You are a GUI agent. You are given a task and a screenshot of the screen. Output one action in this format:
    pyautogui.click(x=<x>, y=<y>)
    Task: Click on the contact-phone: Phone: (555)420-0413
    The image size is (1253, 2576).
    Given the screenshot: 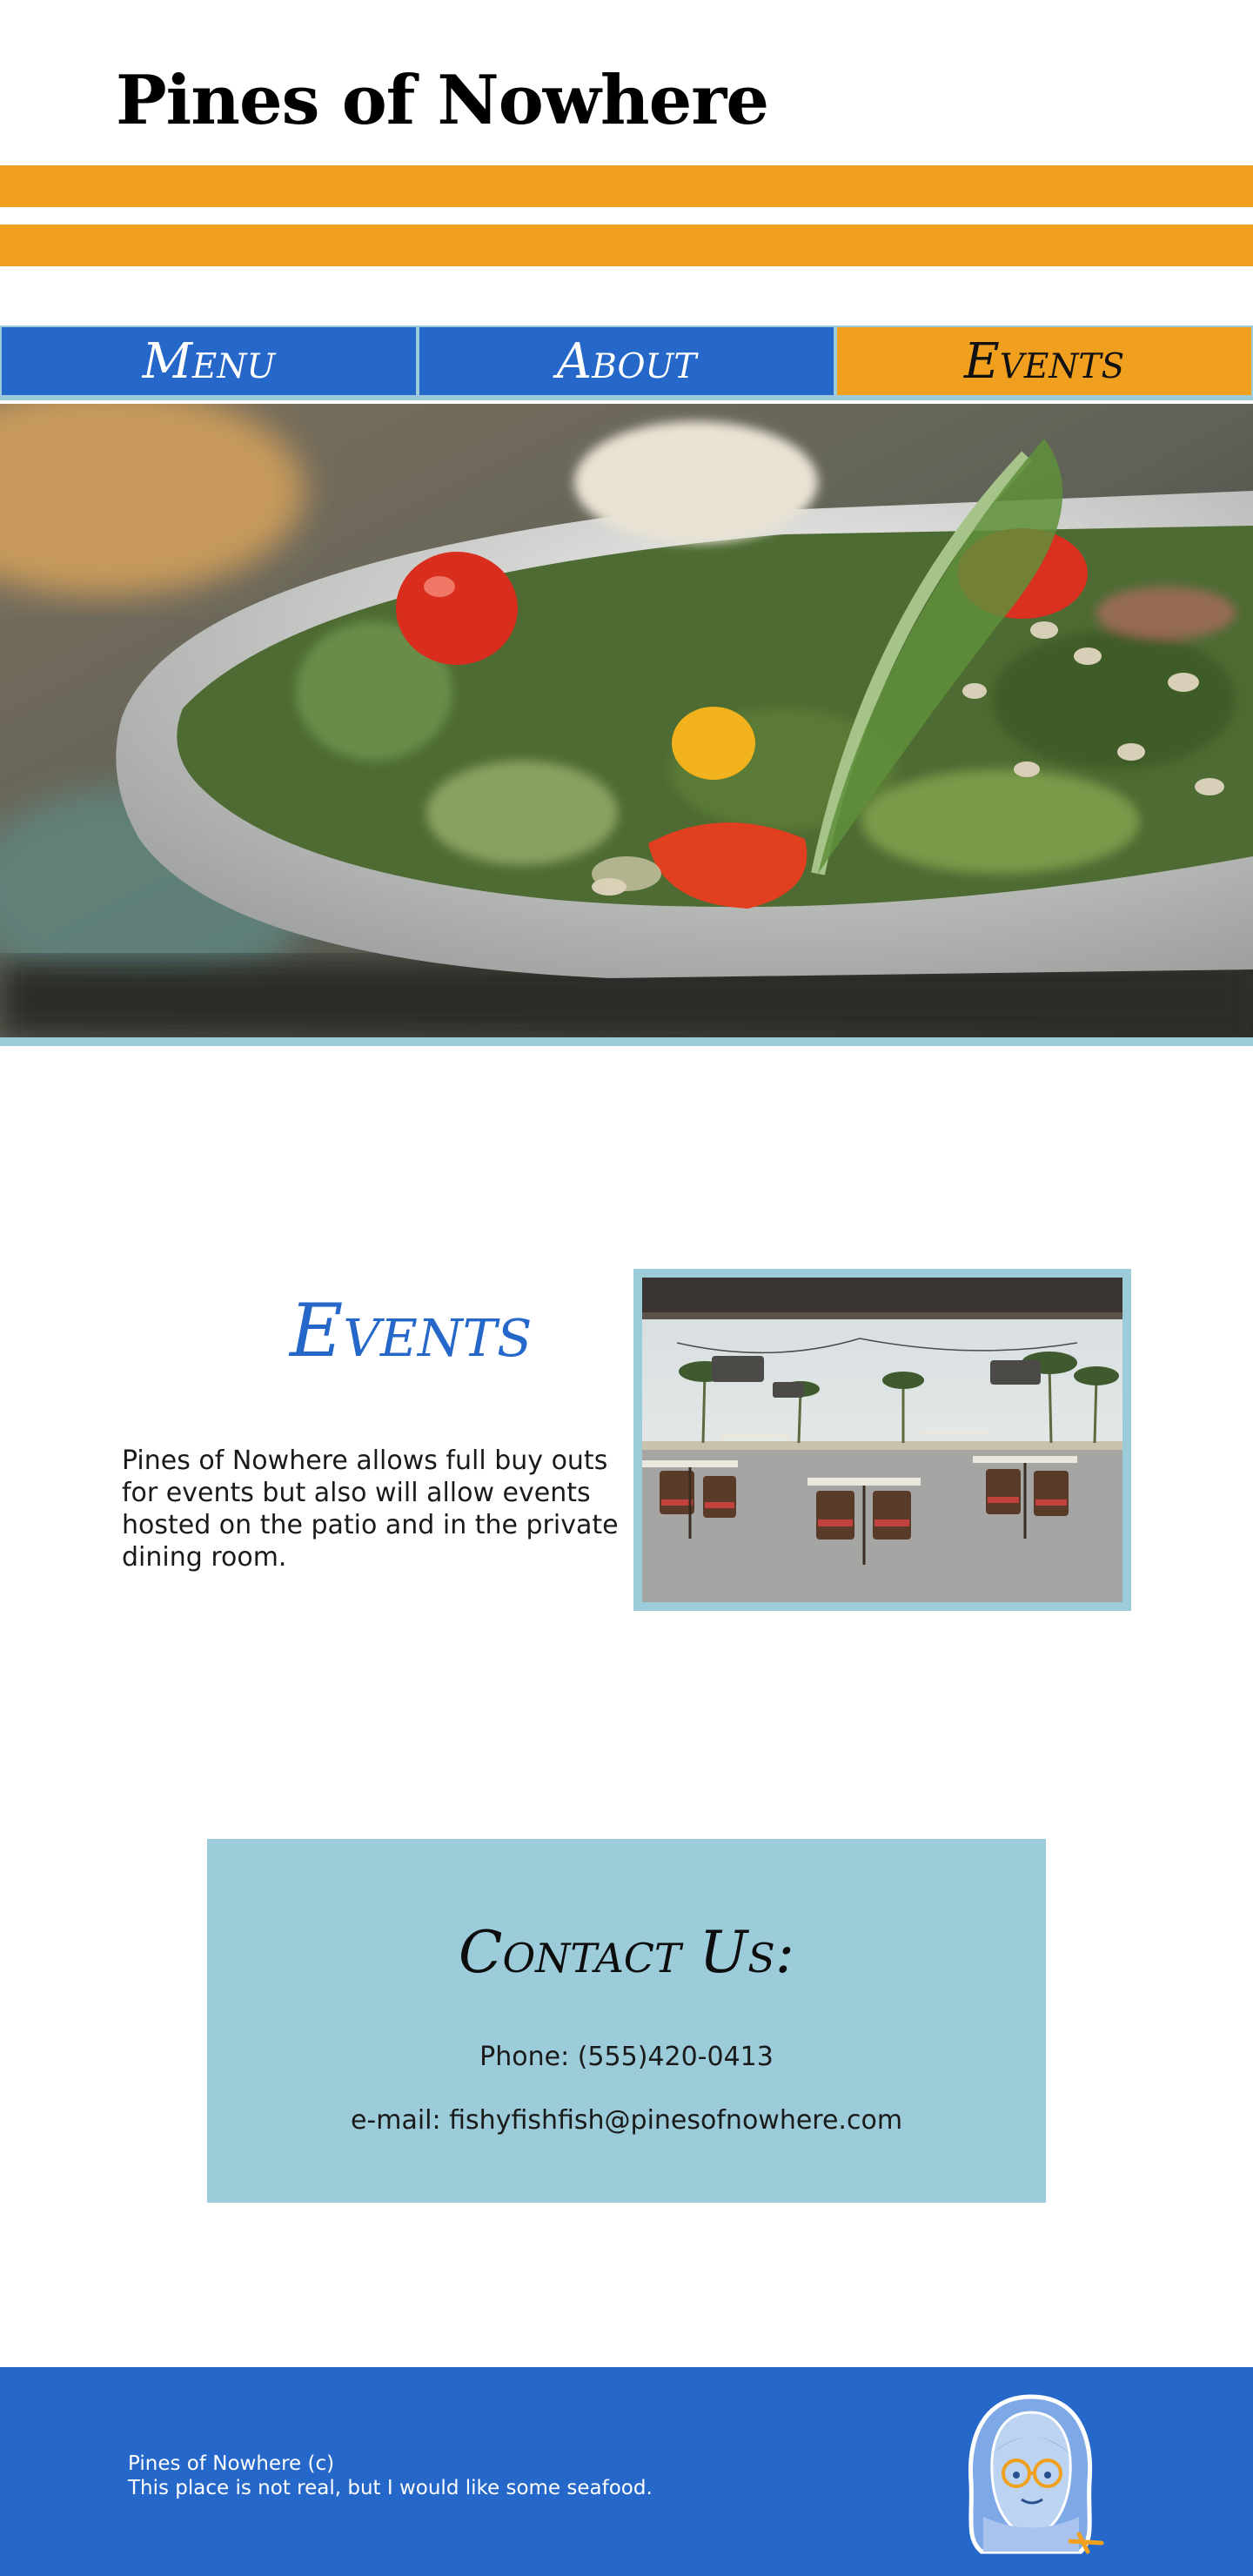 What is the action you would take?
    pyautogui.click(x=626, y=2057)
    